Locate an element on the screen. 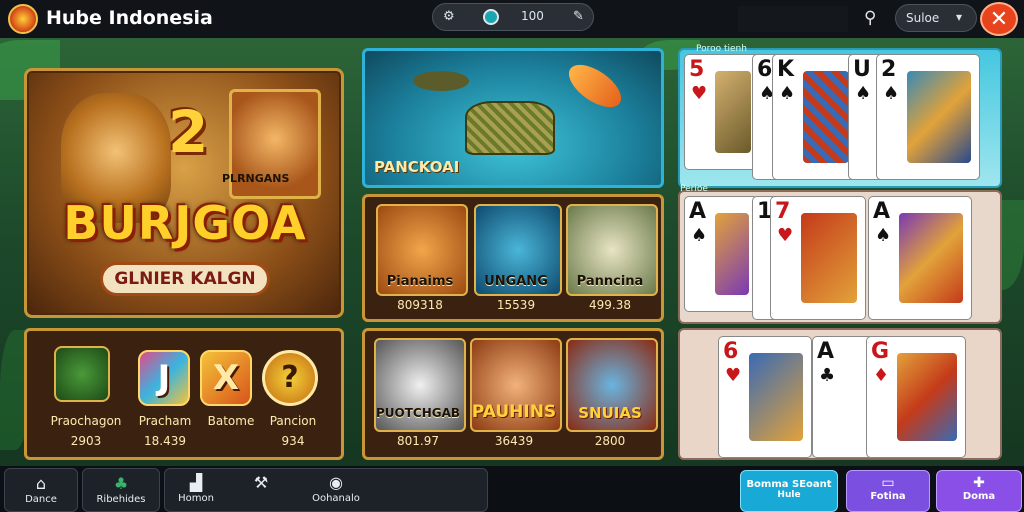  game-tile: J is located at coordinates (164, 378).